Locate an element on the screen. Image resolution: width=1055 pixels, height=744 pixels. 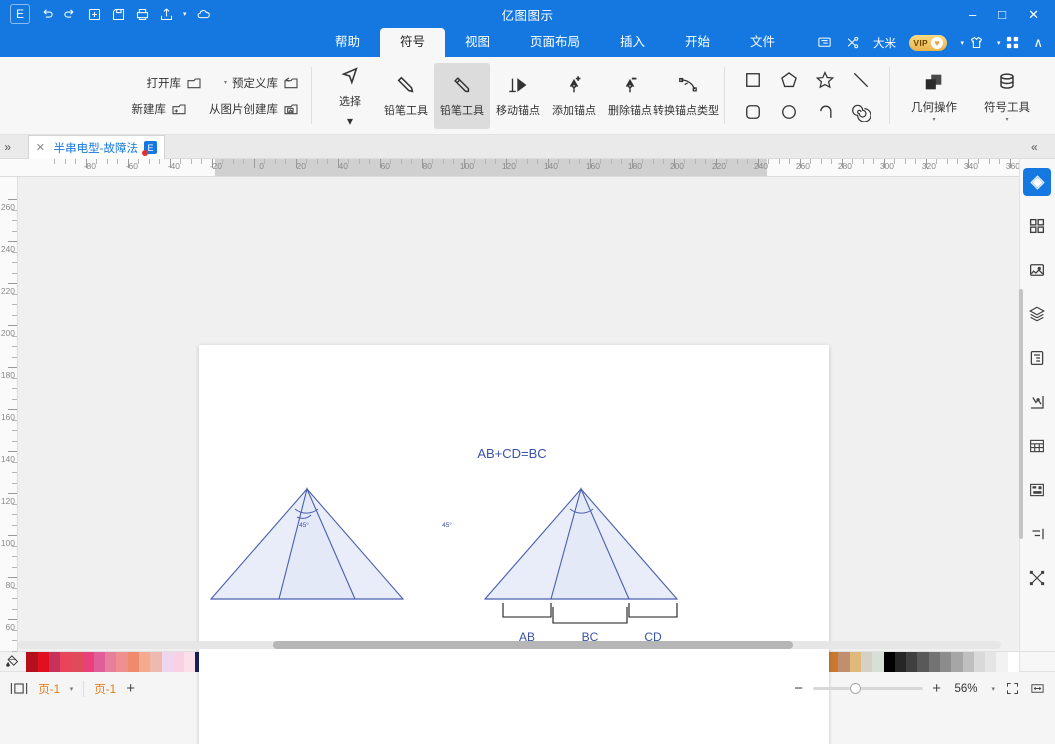
symbol-tool-button: 符号工具 ▾ is located at coordinates (1007, 96).